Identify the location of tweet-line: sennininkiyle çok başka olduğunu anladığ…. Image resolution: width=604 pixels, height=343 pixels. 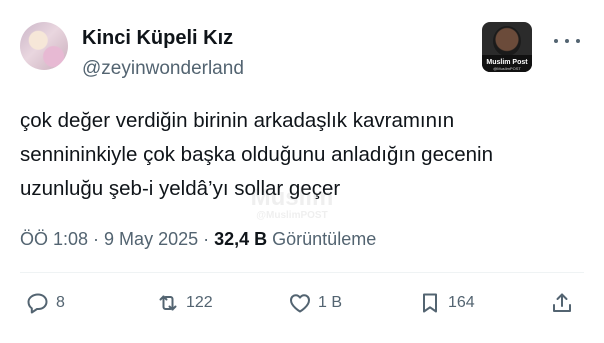
(256, 154).